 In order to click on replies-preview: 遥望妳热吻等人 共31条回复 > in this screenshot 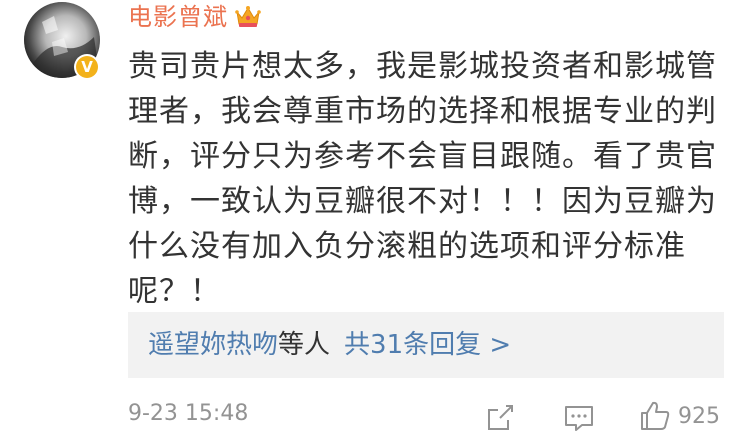, I will do `click(426, 345)`.